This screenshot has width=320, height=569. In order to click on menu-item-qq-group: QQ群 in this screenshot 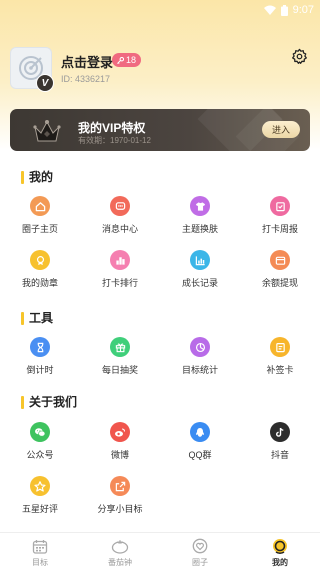, I will do `click(200, 444)`.